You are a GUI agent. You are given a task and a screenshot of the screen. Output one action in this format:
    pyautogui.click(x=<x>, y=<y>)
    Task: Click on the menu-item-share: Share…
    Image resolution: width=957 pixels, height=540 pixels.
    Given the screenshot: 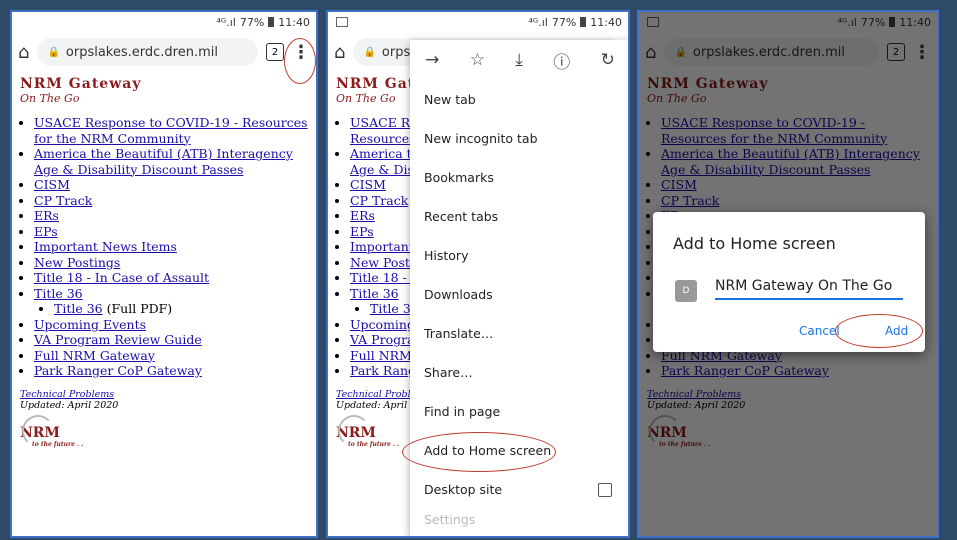 What is the action you would take?
    pyautogui.click(x=519, y=372)
    